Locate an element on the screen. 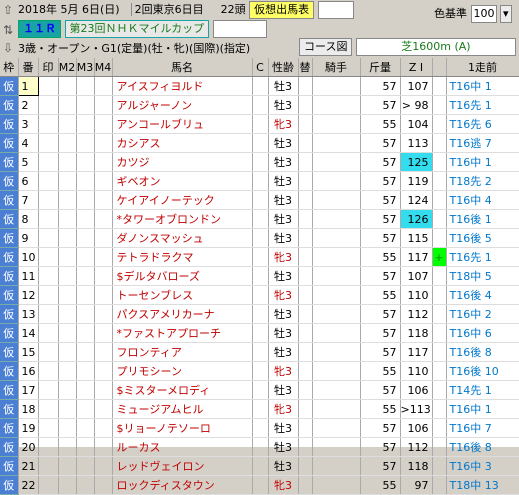  horse-number: 4 is located at coordinates (28, 143).